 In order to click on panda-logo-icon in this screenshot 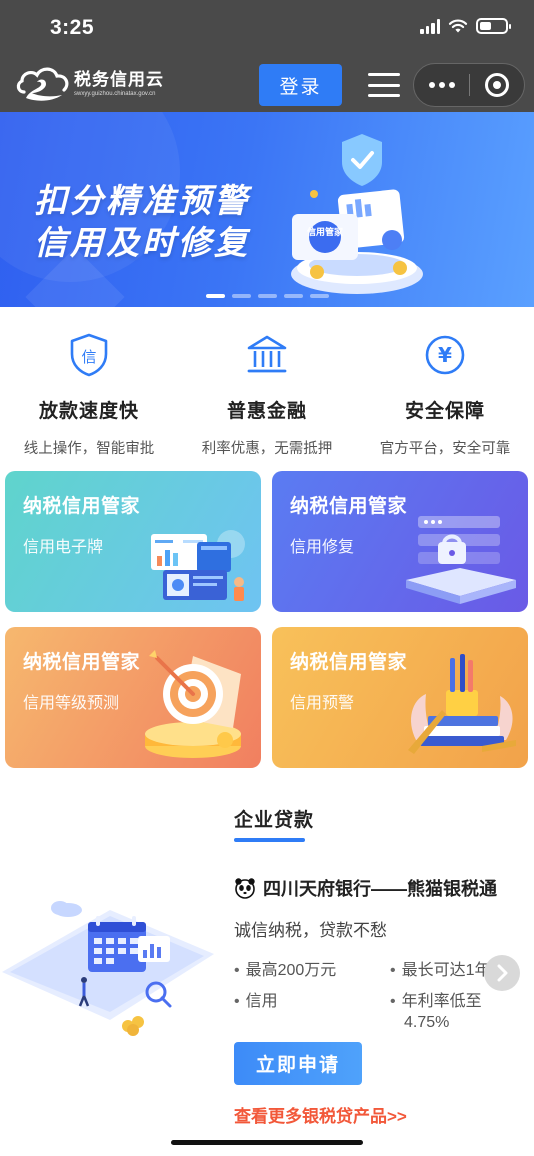, I will do `click(245, 888)`.